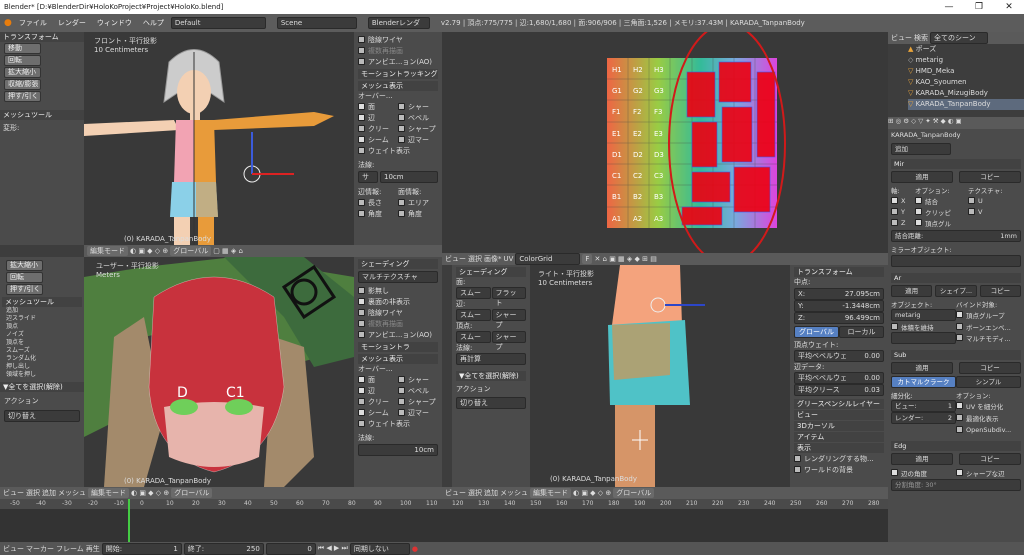 The height and width of the screenshot is (555, 1024). Describe the element at coordinates (44, 375) in the screenshot. I see `mesh-tool-item: 領域を押し` at that location.